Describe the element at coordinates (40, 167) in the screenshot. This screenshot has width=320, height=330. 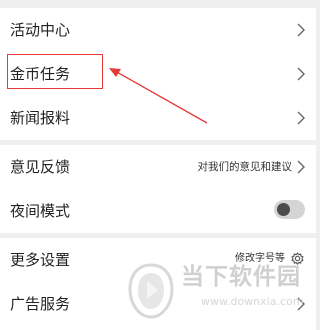
I see `menu-item-label: 意见反馈` at that location.